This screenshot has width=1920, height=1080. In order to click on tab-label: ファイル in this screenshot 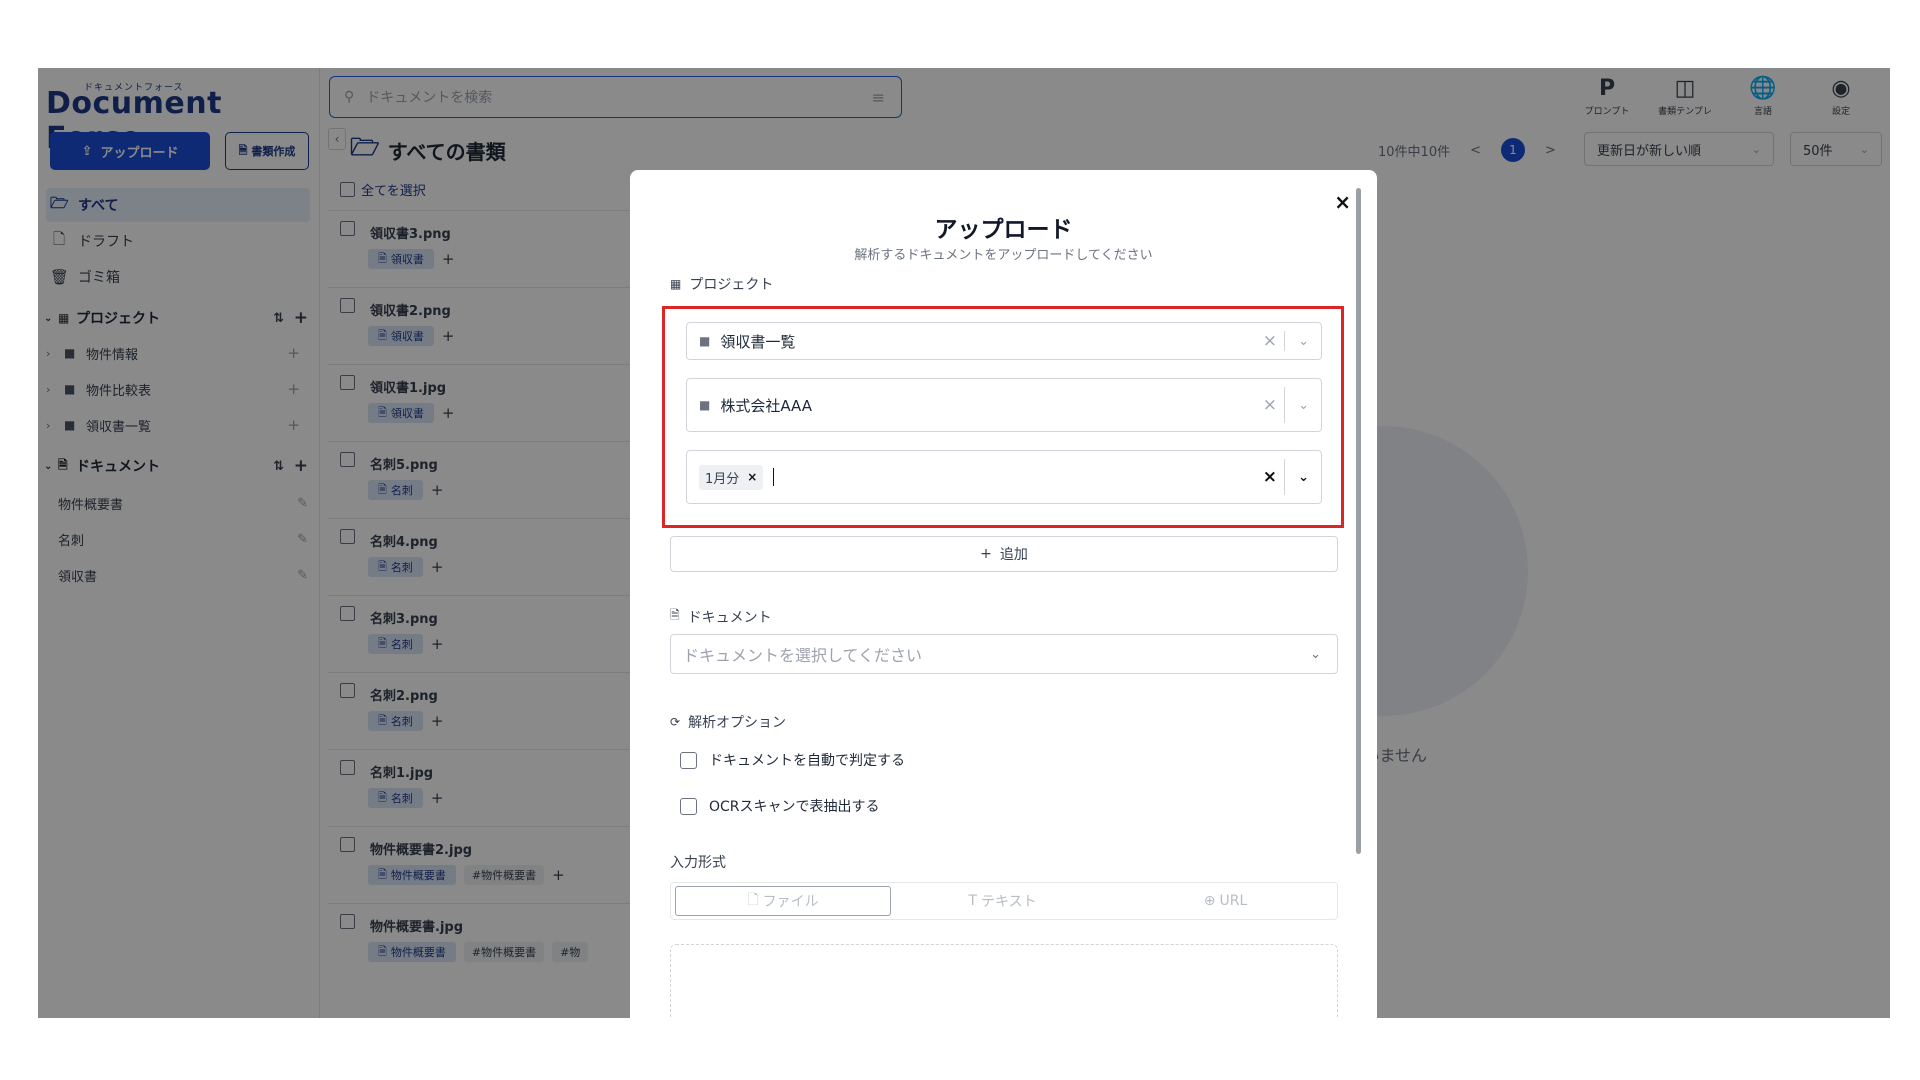, I will do `click(790, 902)`.